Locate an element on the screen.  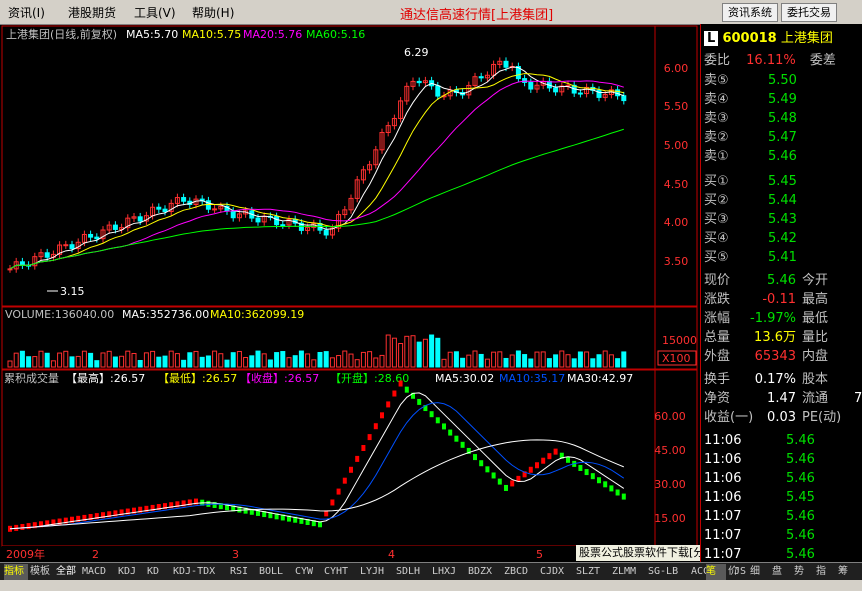
stat-row: 总量 13.6万 量比 is located at coordinates (783, 338).